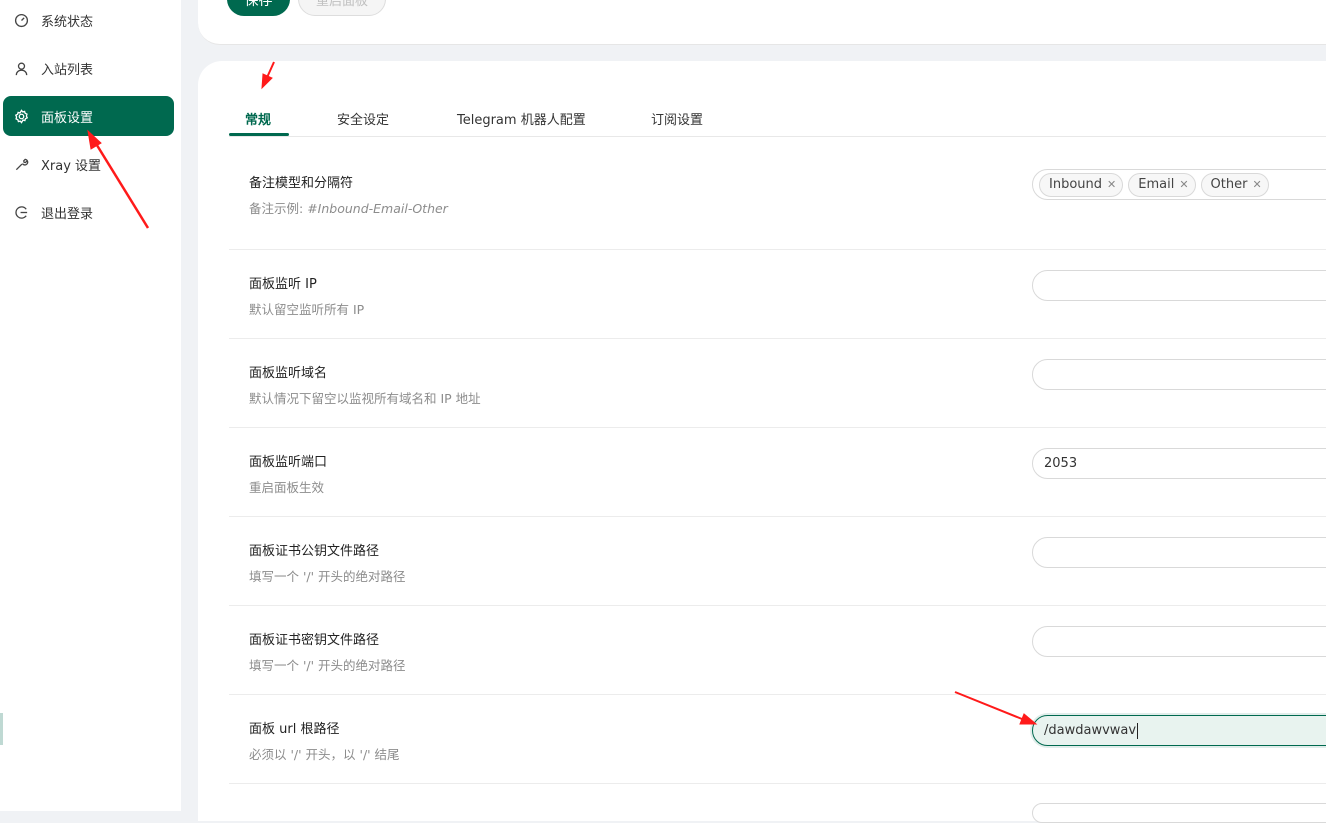 This screenshot has width=1326, height=823. What do you see at coordinates (1162, 184) in the screenshot?
I see `tag-email: Email ✕` at bounding box center [1162, 184].